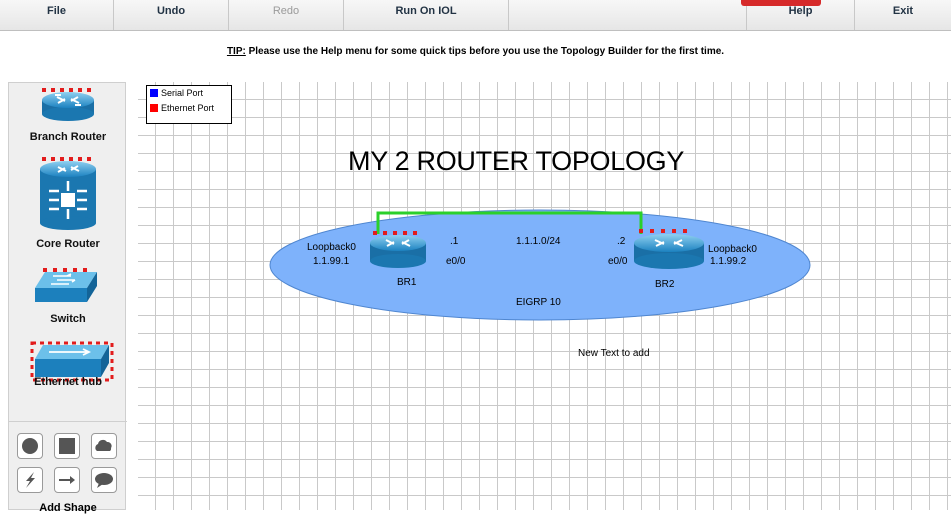  Describe the element at coordinates (538, 241) in the screenshot. I see `network-label: 1.1.1.0/24` at that location.